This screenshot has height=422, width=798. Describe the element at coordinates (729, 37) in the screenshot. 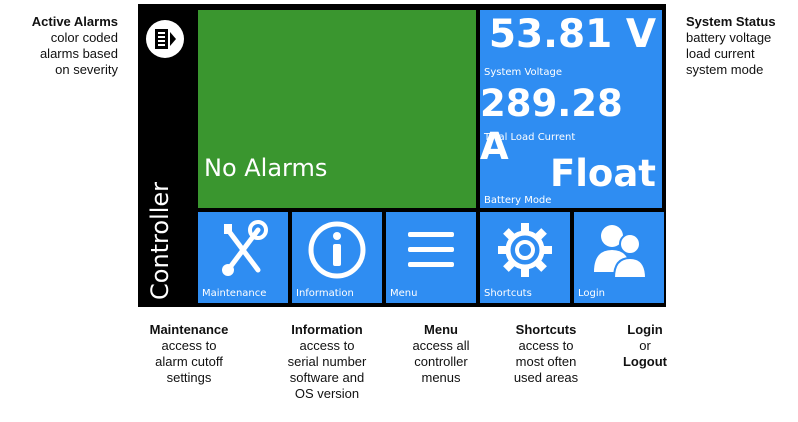

I see `callout-line: battery voltage` at that location.